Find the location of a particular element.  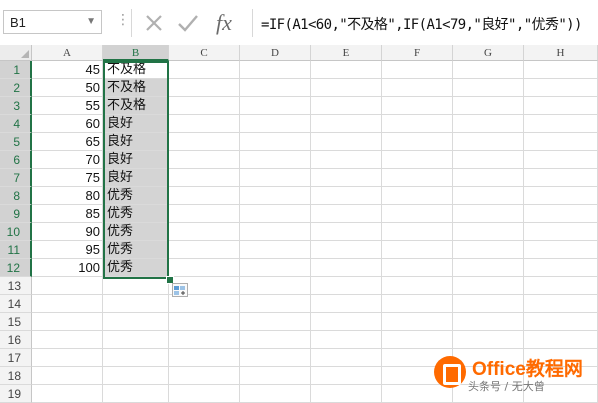

column-header-b: B is located at coordinates (136, 53).